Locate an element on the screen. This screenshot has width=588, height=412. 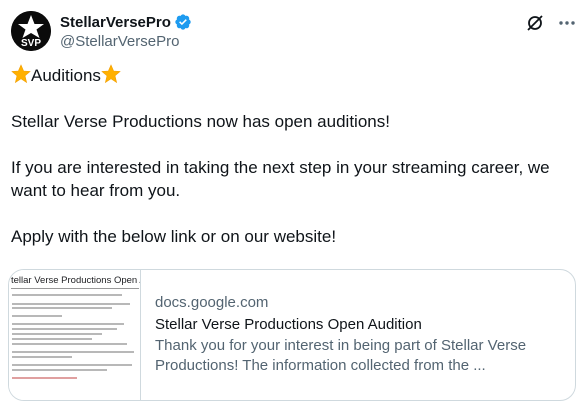
link-card-thumbnail: tellar Verse Productions Open Audition is located at coordinates (75, 335).